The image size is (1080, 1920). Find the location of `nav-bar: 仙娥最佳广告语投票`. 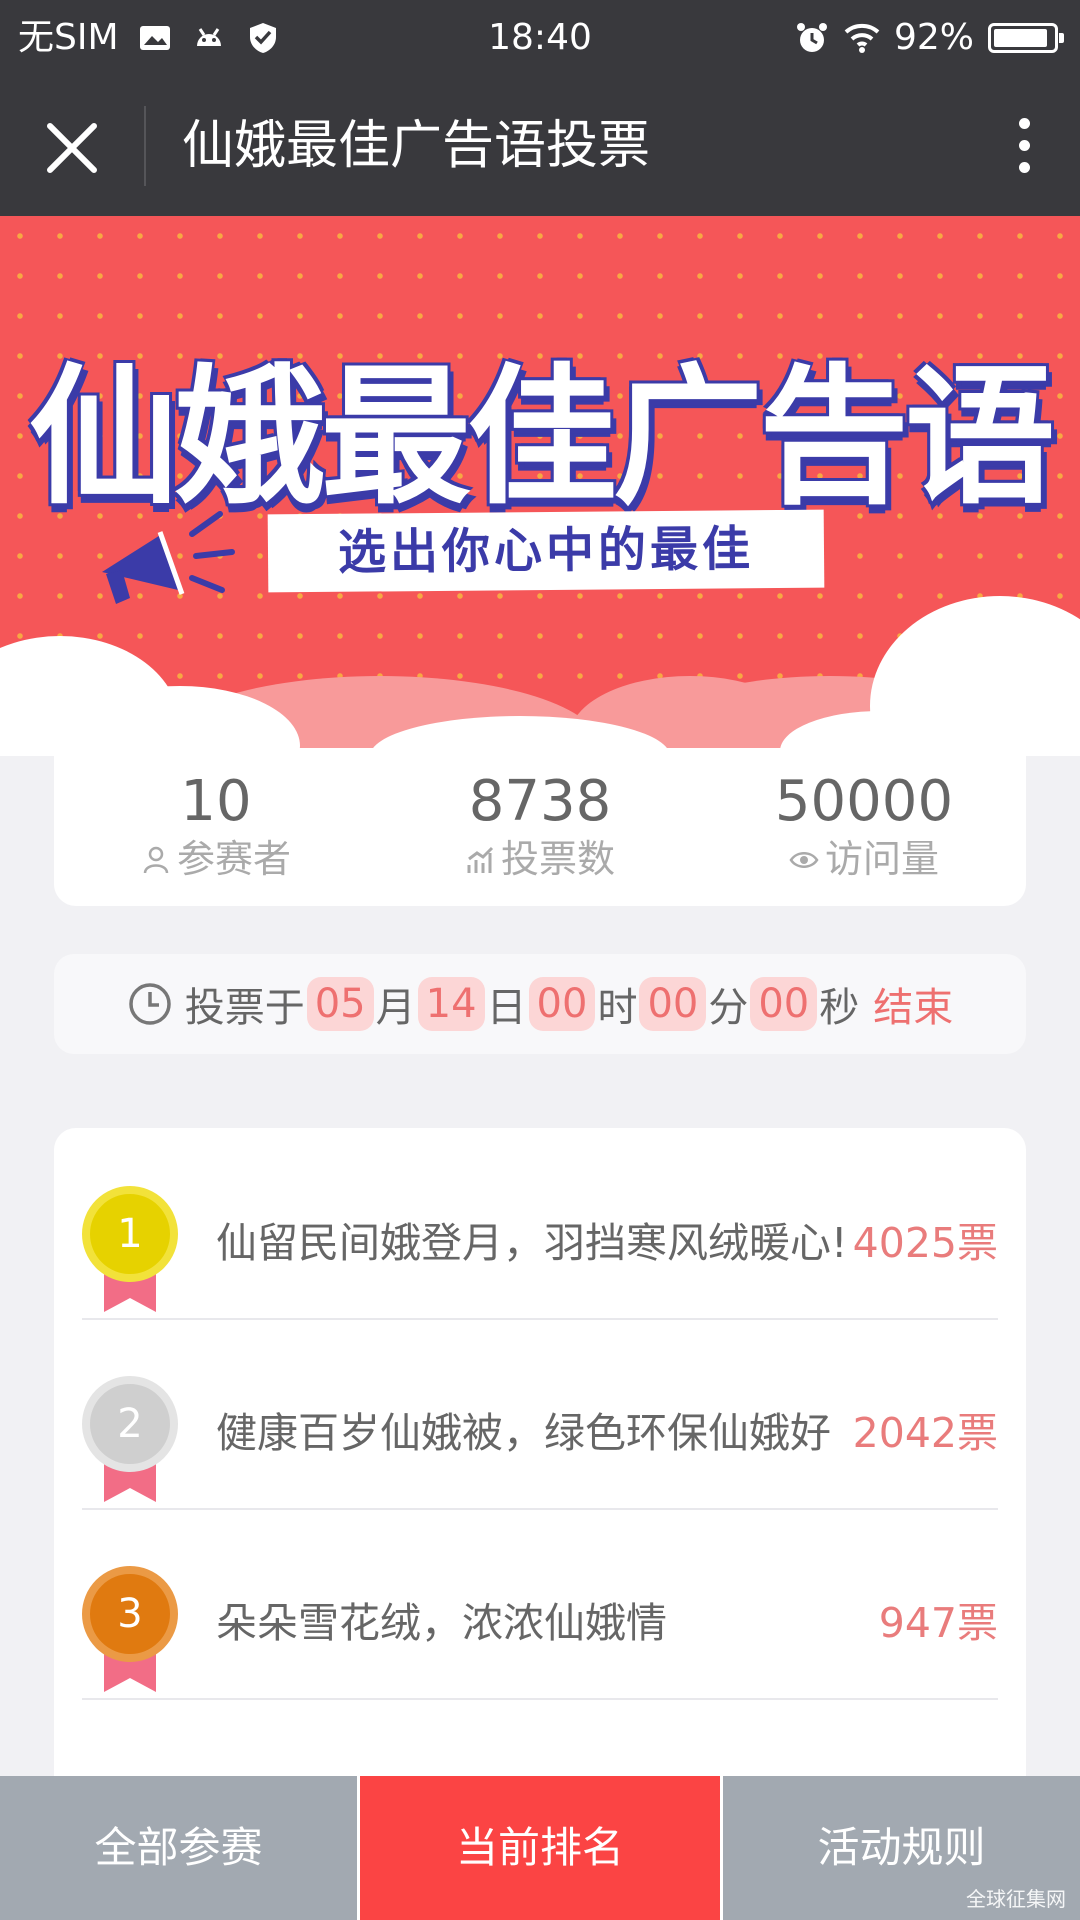

nav-bar: 仙娥最佳广告语投票 is located at coordinates (540, 146).